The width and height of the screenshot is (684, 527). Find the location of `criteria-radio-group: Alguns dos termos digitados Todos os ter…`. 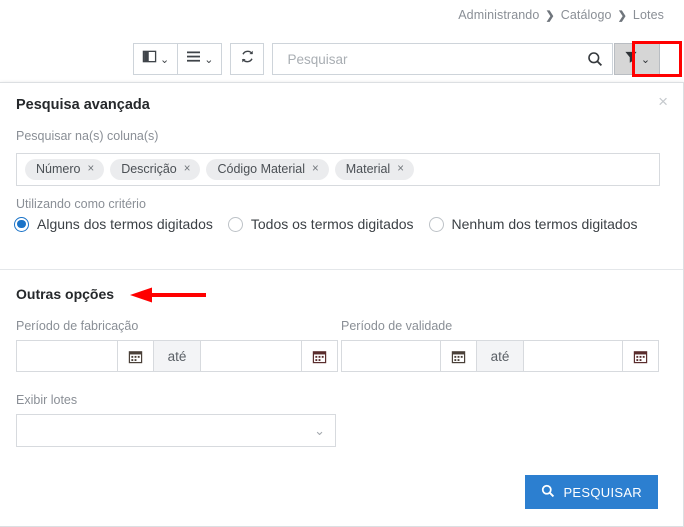

criteria-radio-group: Alguns dos termos digitados Todos os ter… is located at coordinates (342, 224).